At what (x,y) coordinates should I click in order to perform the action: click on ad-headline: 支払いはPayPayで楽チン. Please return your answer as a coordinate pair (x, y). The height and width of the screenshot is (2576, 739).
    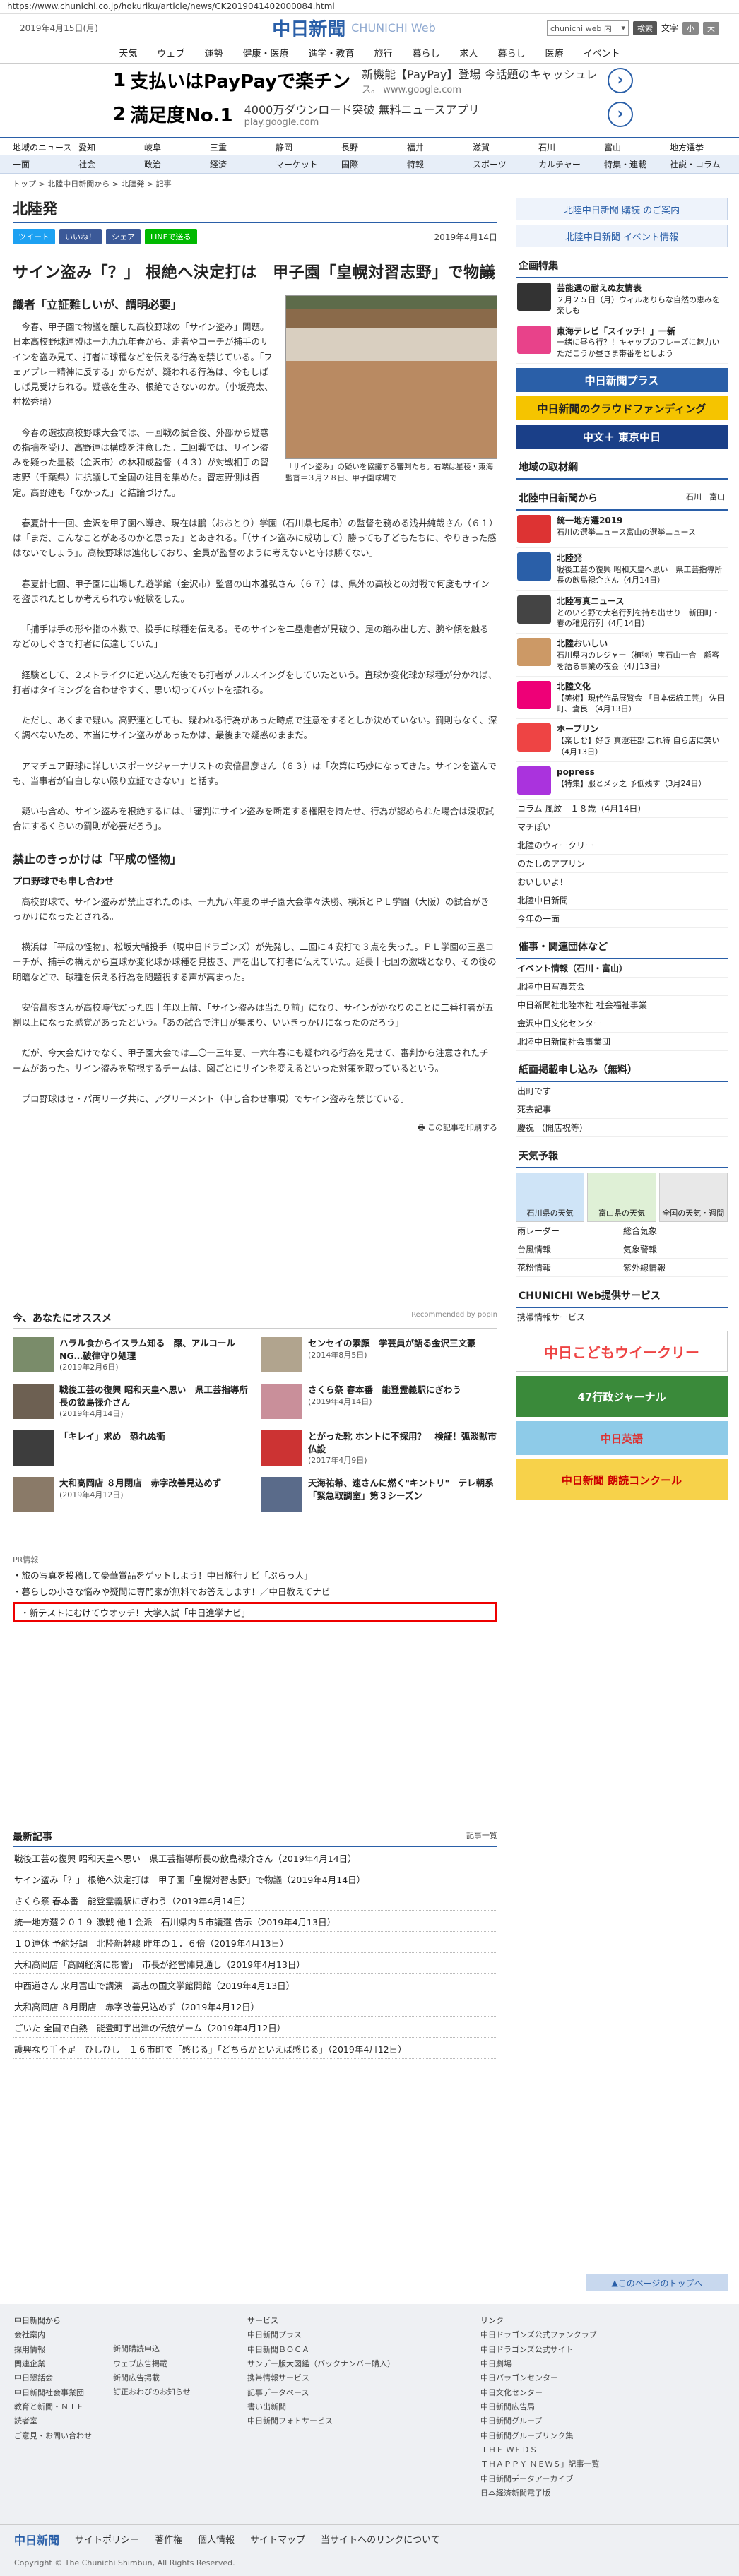
    Looking at the image, I should click on (240, 80).